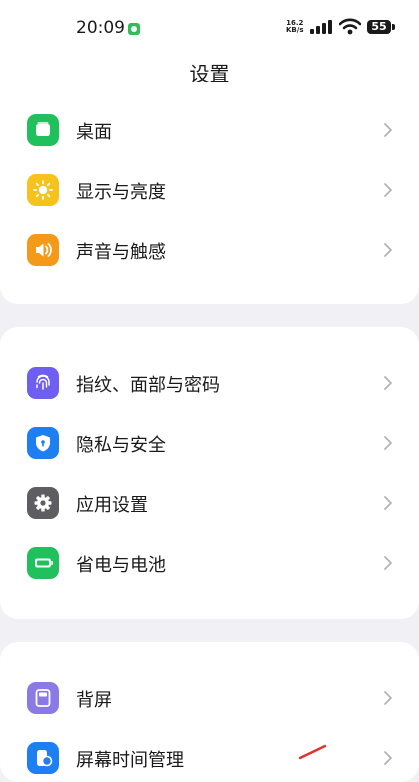 This screenshot has height=782, width=419. Describe the element at coordinates (112, 505) in the screenshot. I see `settings-item-label: 应用设置` at that location.